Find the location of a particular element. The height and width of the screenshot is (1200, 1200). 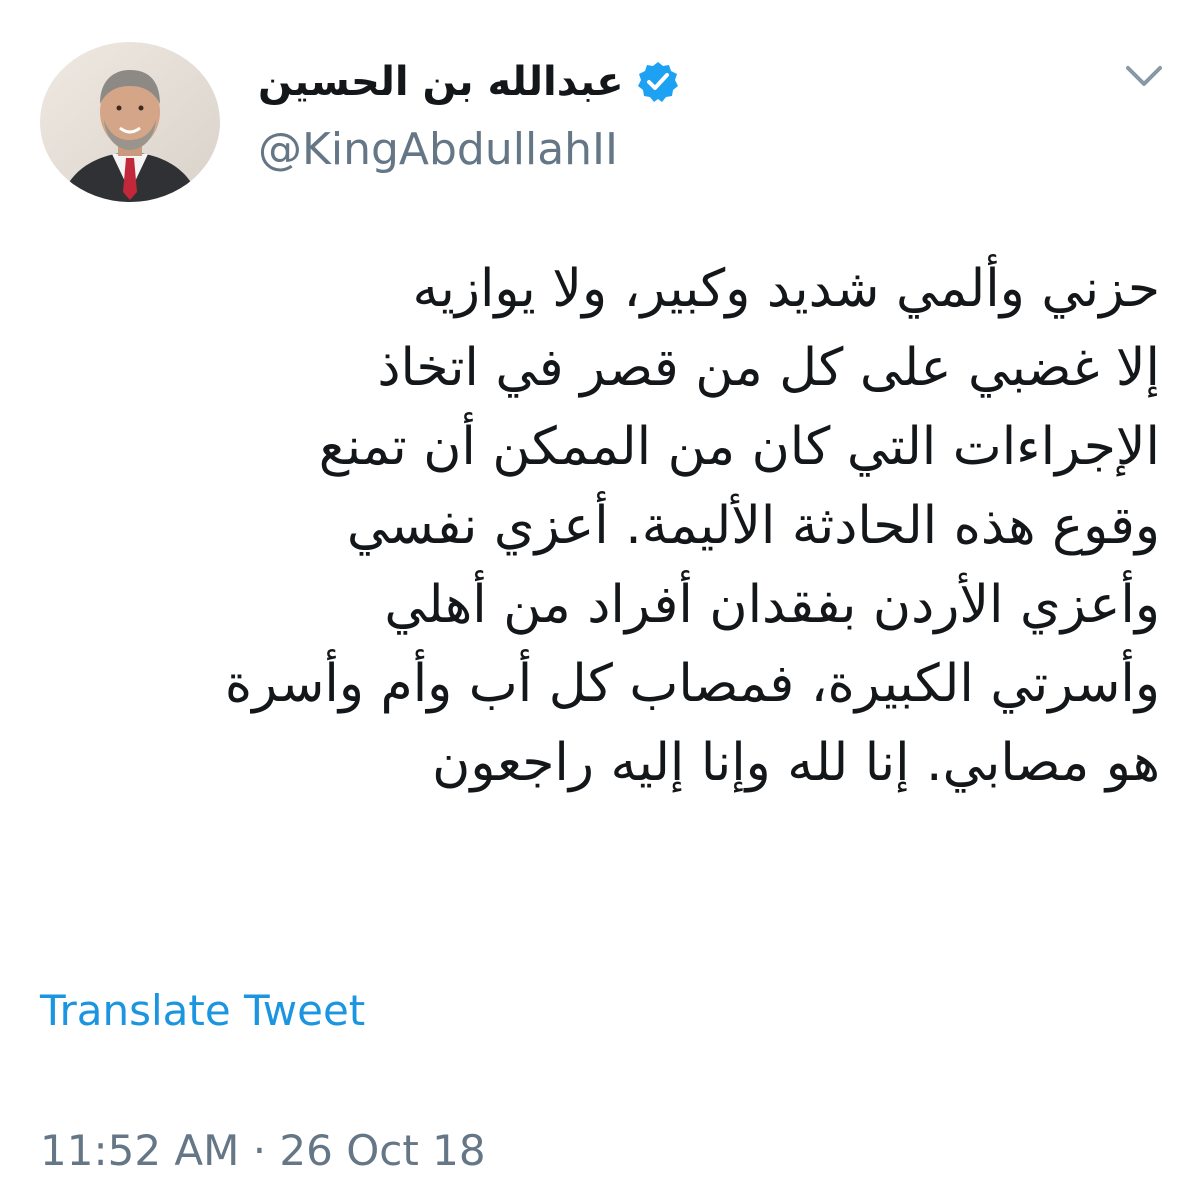

tweet-text-line: إلا غضبي على كل من قصر في اتخاذ is located at coordinates (768, 368).